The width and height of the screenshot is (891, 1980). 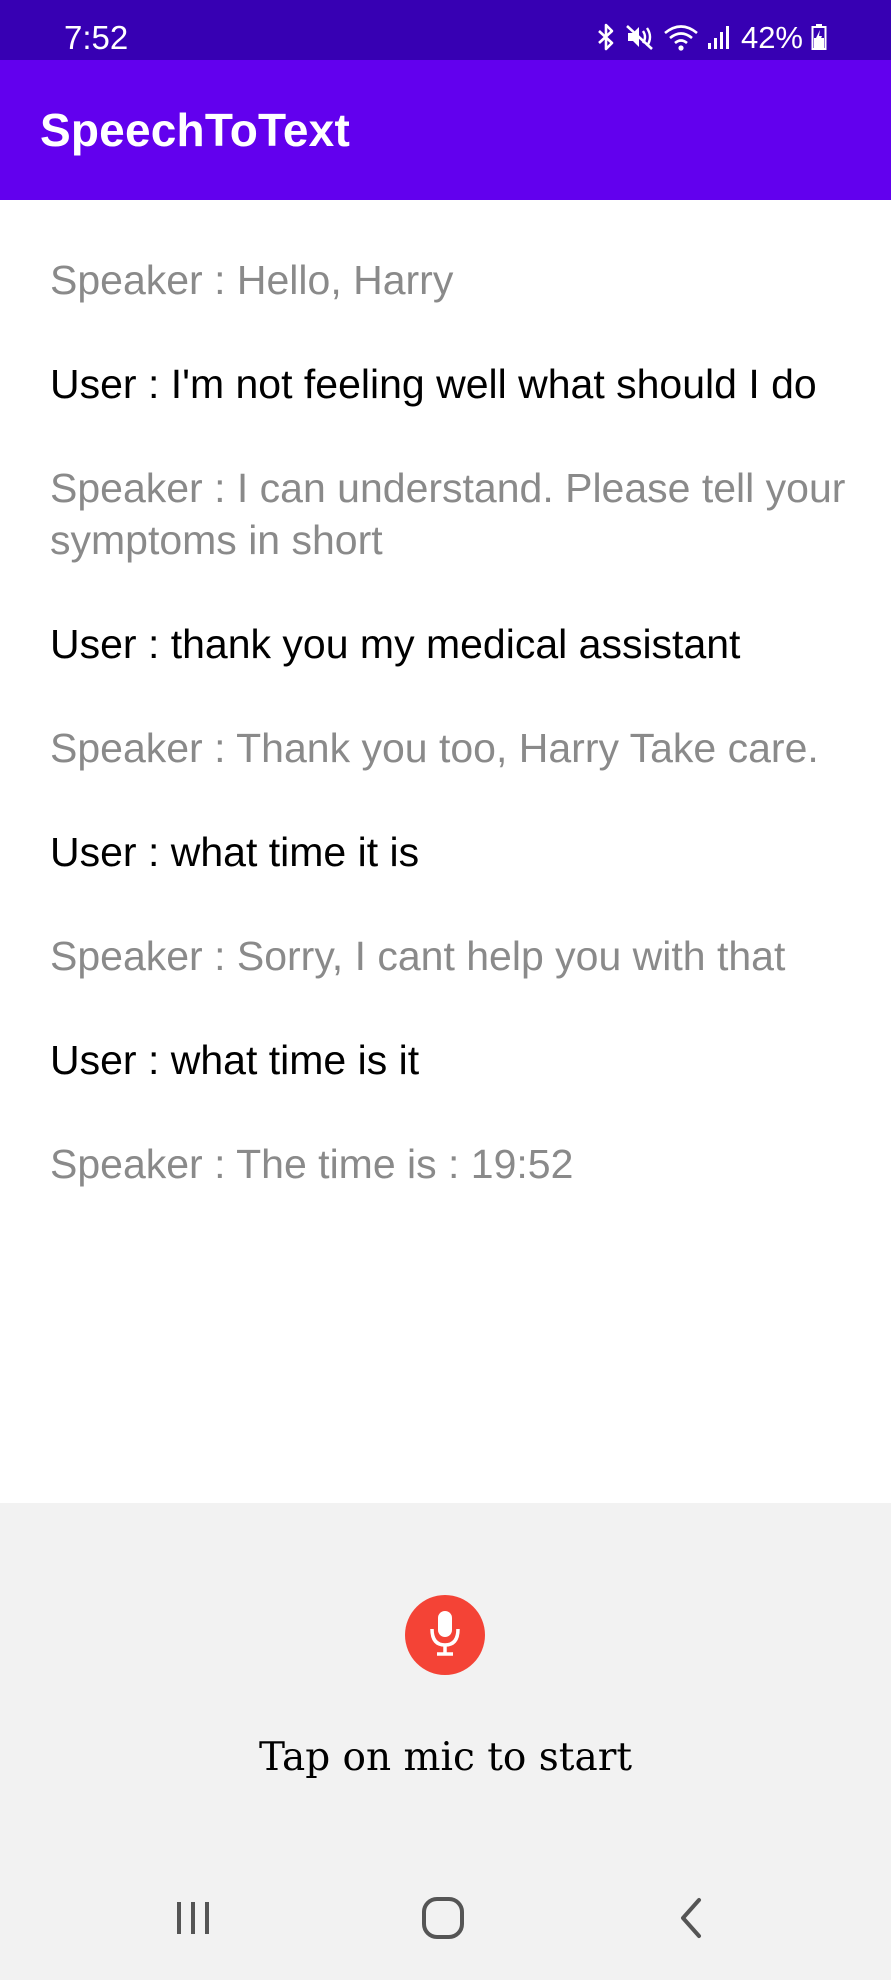 What do you see at coordinates (195, 130) in the screenshot?
I see `app-title: SpeechToText` at bounding box center [195, 130].